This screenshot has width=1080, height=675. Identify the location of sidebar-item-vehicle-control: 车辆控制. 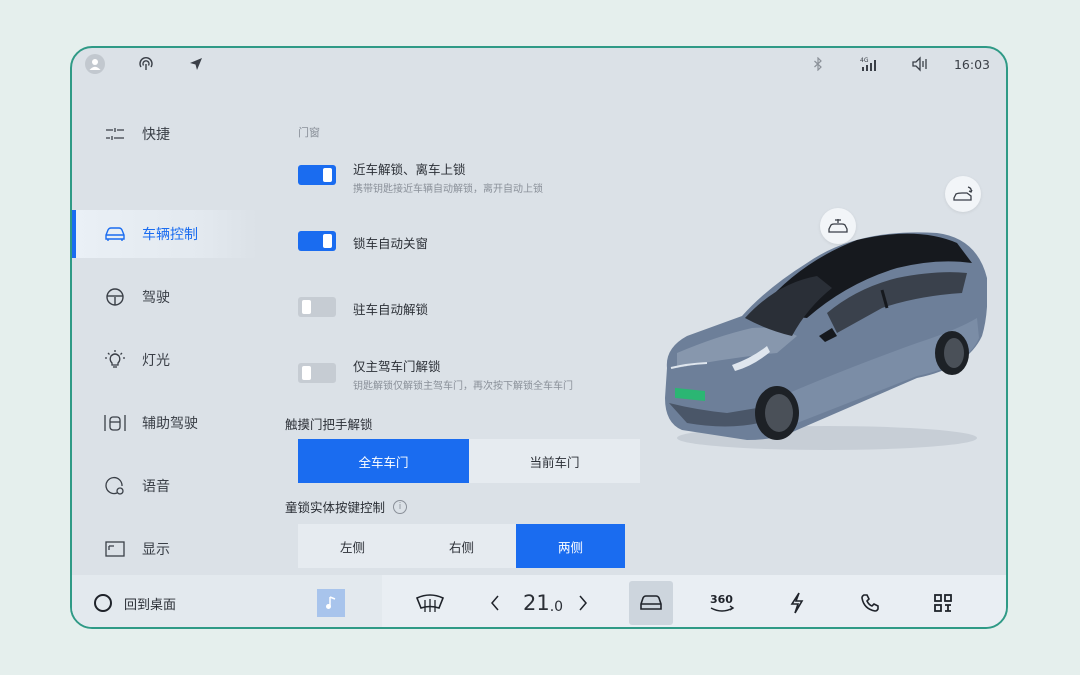
(164, 234).